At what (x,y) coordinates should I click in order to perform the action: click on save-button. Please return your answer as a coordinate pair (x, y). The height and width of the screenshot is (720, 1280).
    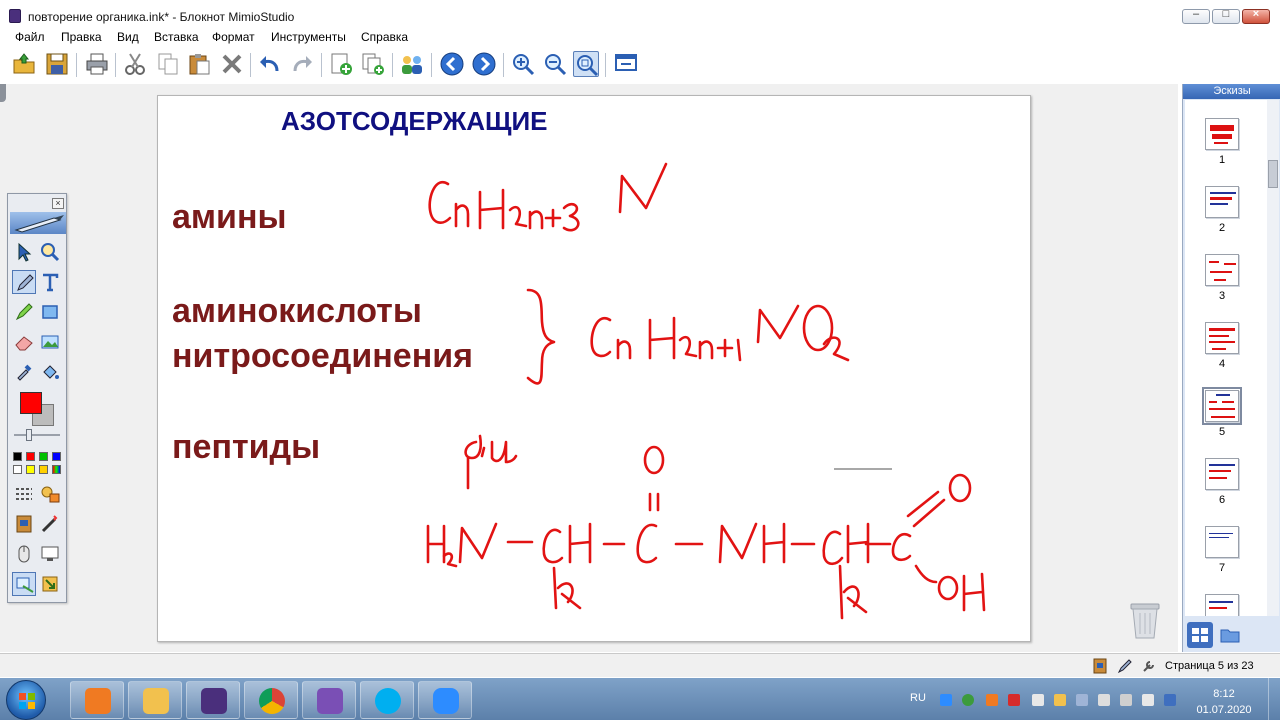
    Looking at the image, I should click on (57, 64).